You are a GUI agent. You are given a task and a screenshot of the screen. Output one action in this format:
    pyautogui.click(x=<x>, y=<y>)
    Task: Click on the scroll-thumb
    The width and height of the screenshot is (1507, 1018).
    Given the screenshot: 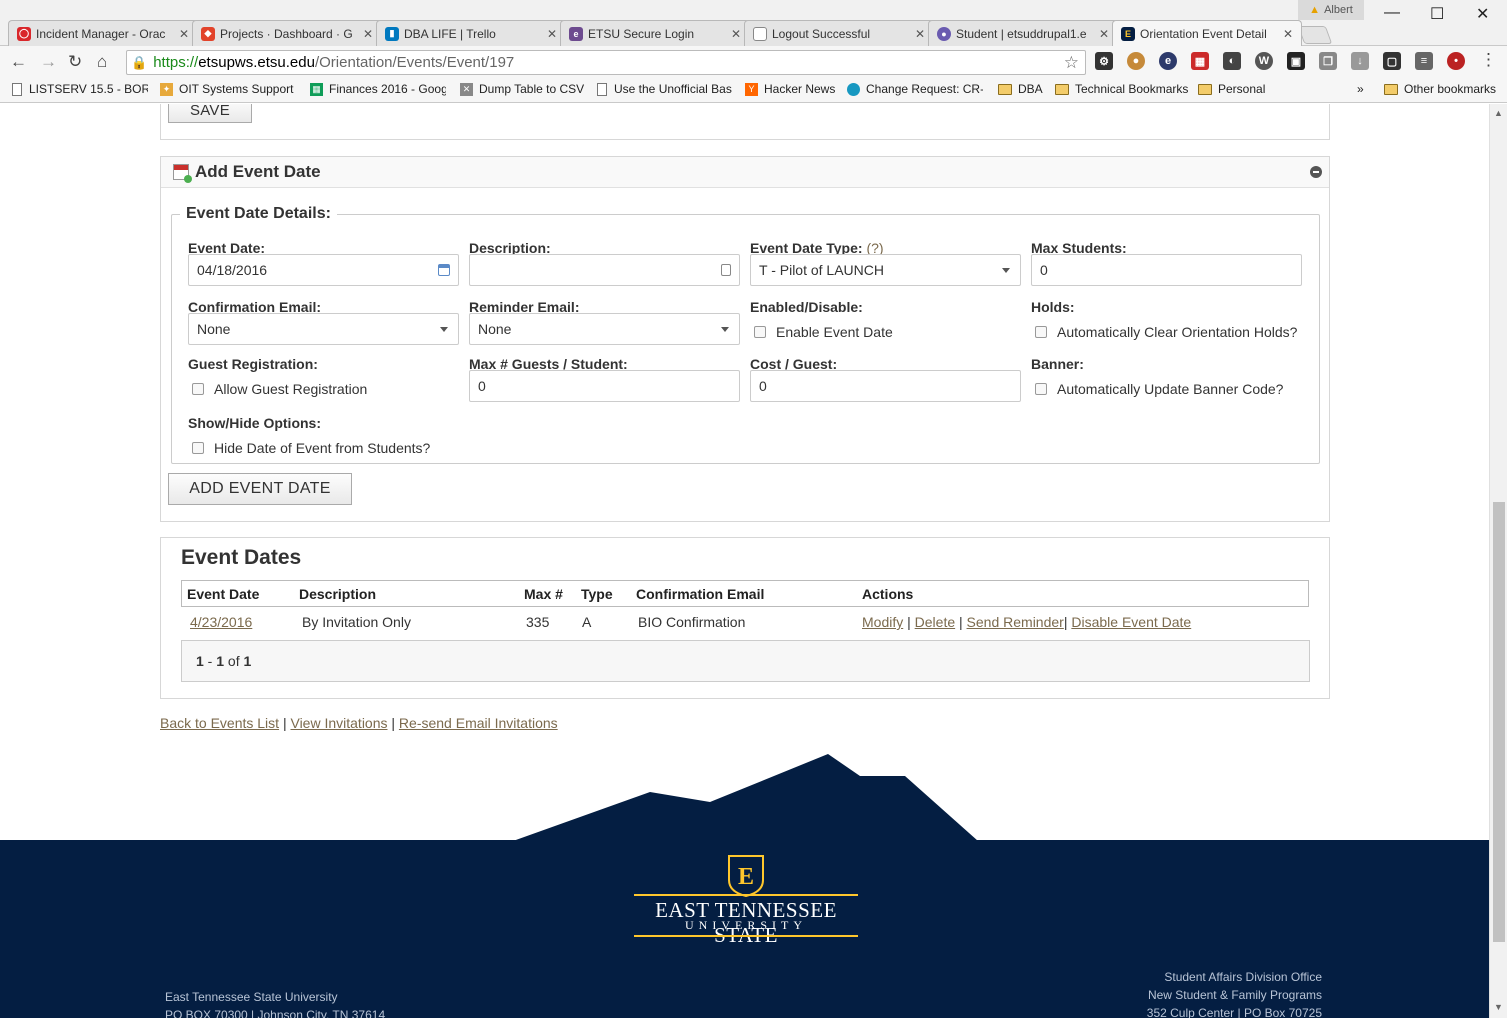 What is the action you would take?
    pyautogui.click(x=1499, y=722)
    